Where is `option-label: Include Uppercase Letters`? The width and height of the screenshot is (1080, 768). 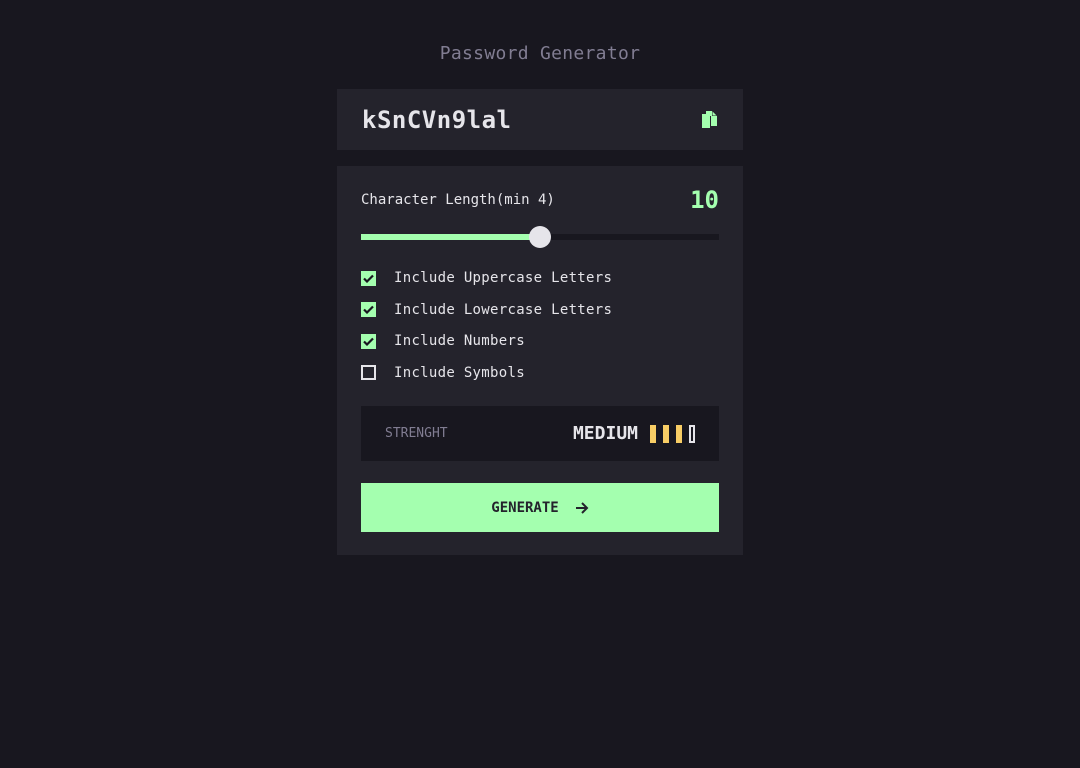 option-label: Include Uppercase Letters is located at coordinates (503, 278).